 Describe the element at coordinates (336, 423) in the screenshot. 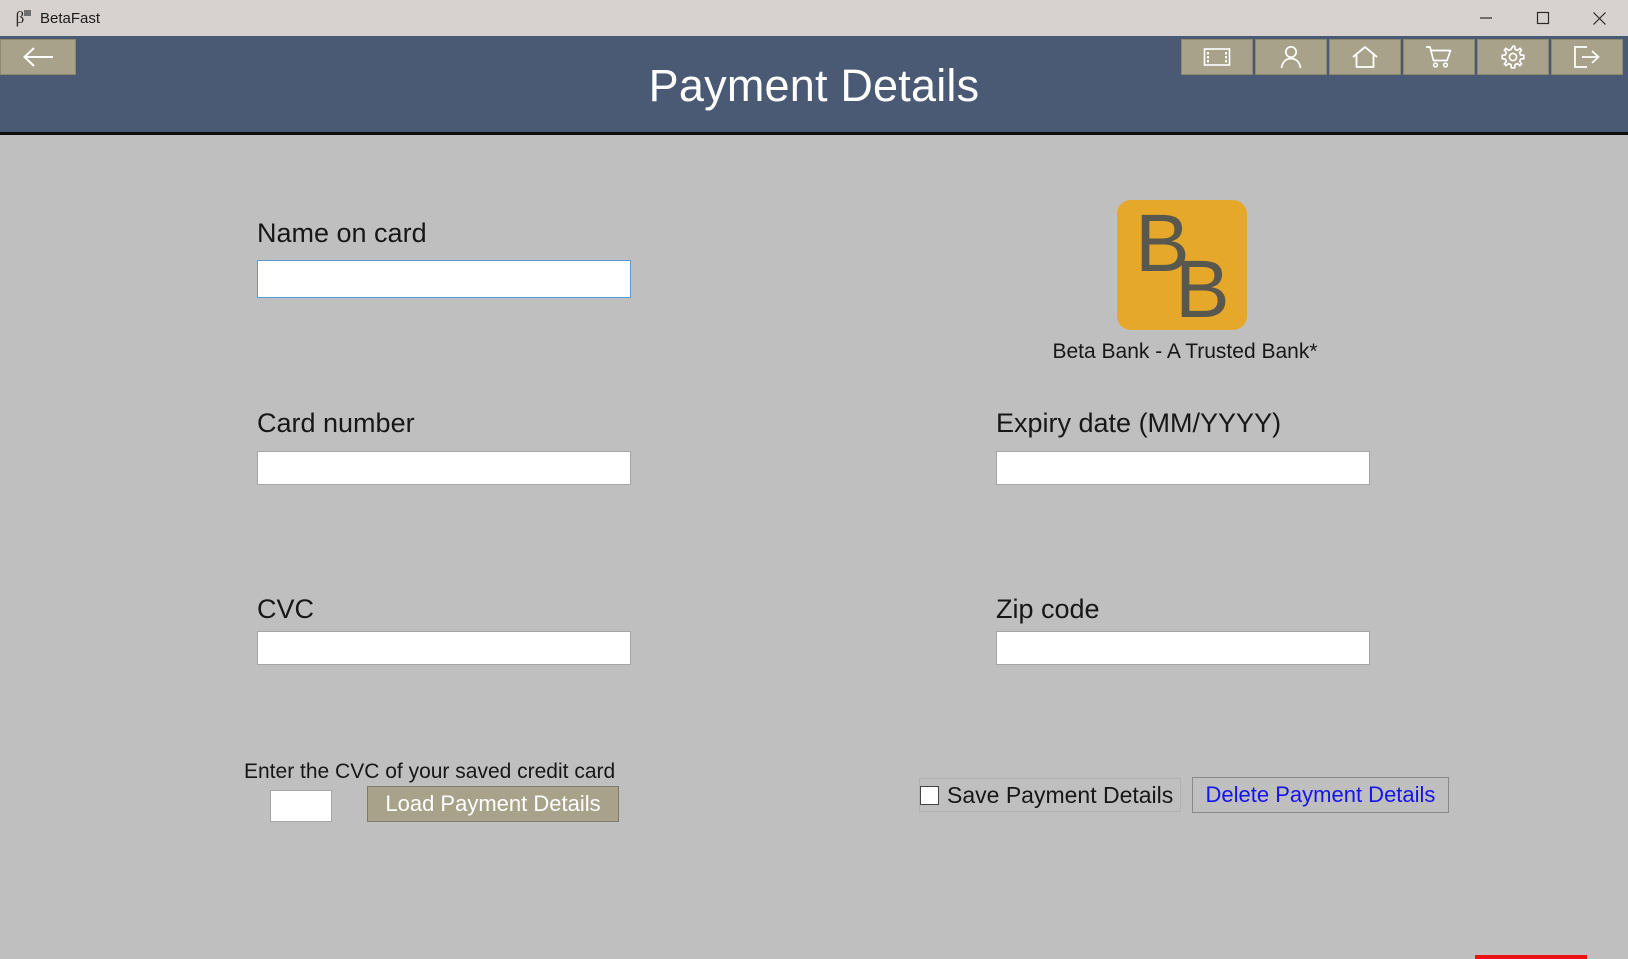

I see `card-number-label: Card number` at that location.